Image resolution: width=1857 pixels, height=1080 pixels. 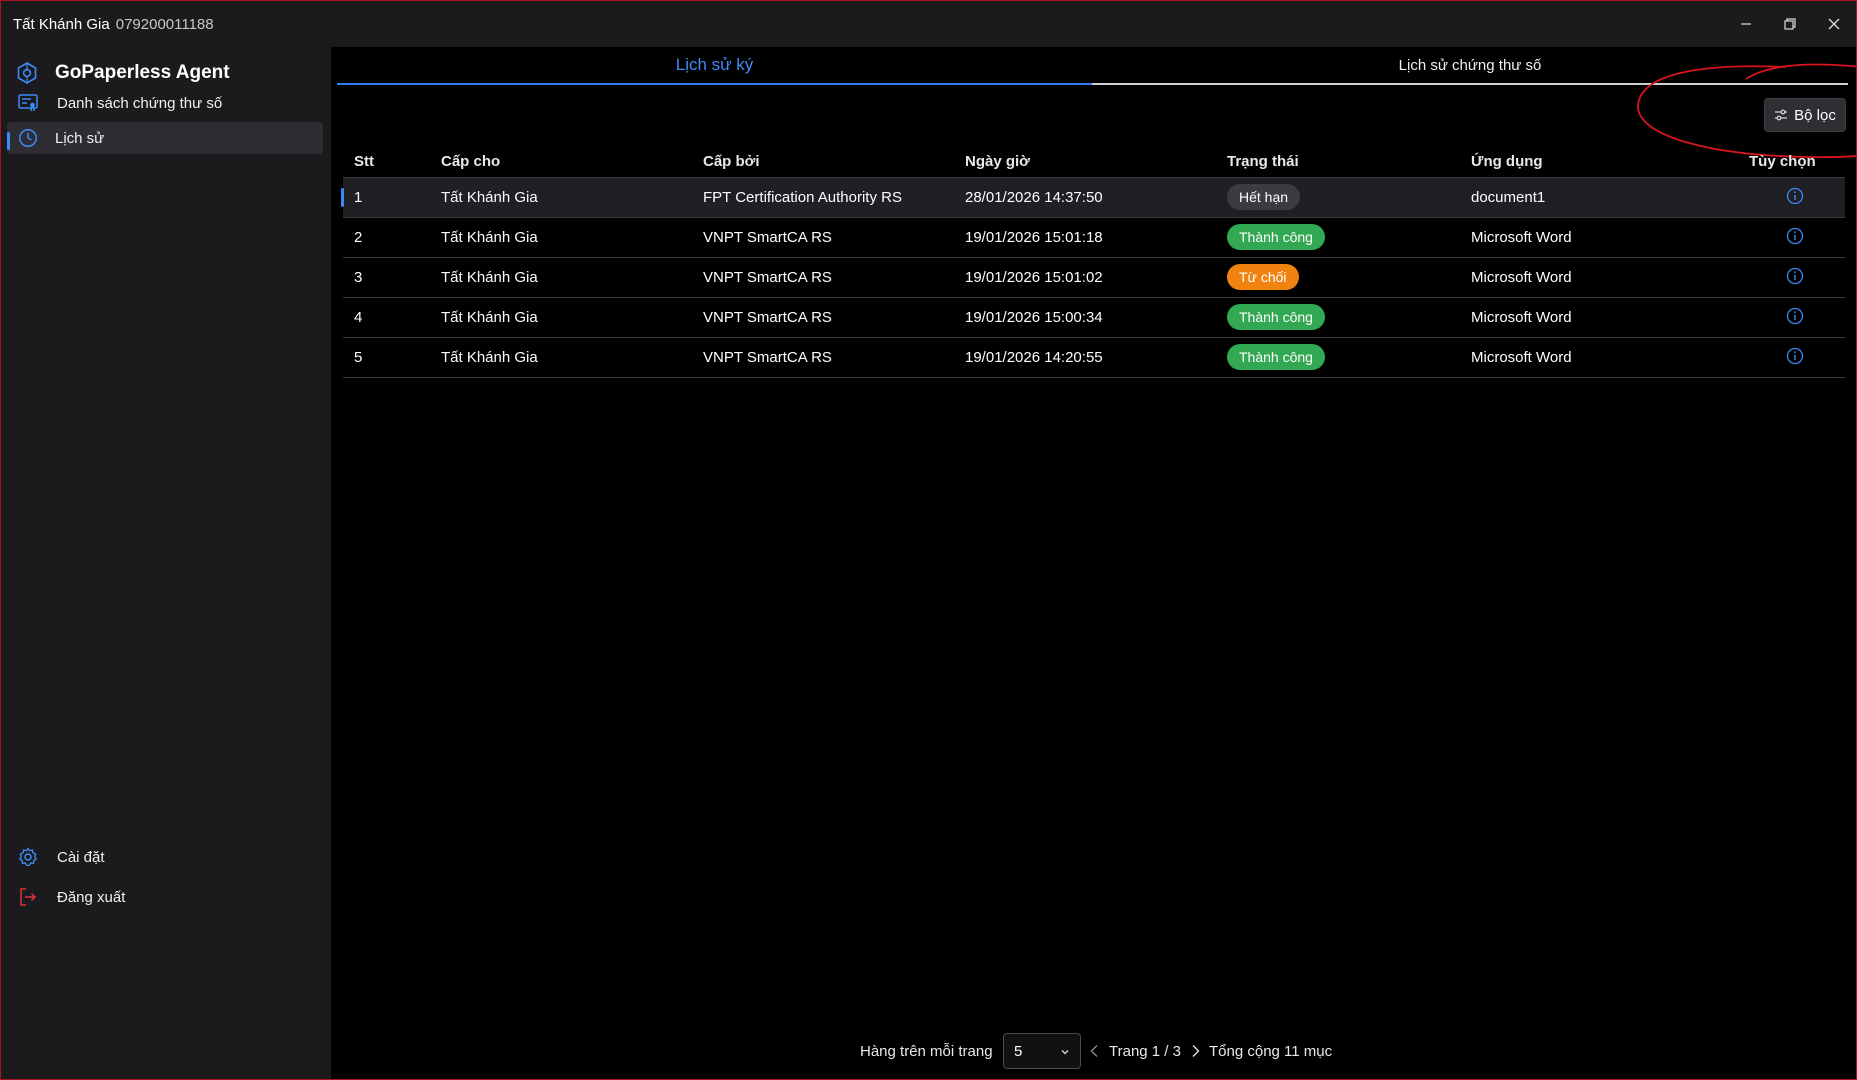 What do you see at coordinates (1034, 197) in the screenshot?
I see `cell-datetime: 28/01/2026 14:37:50` at bounding box center [1034, 197].